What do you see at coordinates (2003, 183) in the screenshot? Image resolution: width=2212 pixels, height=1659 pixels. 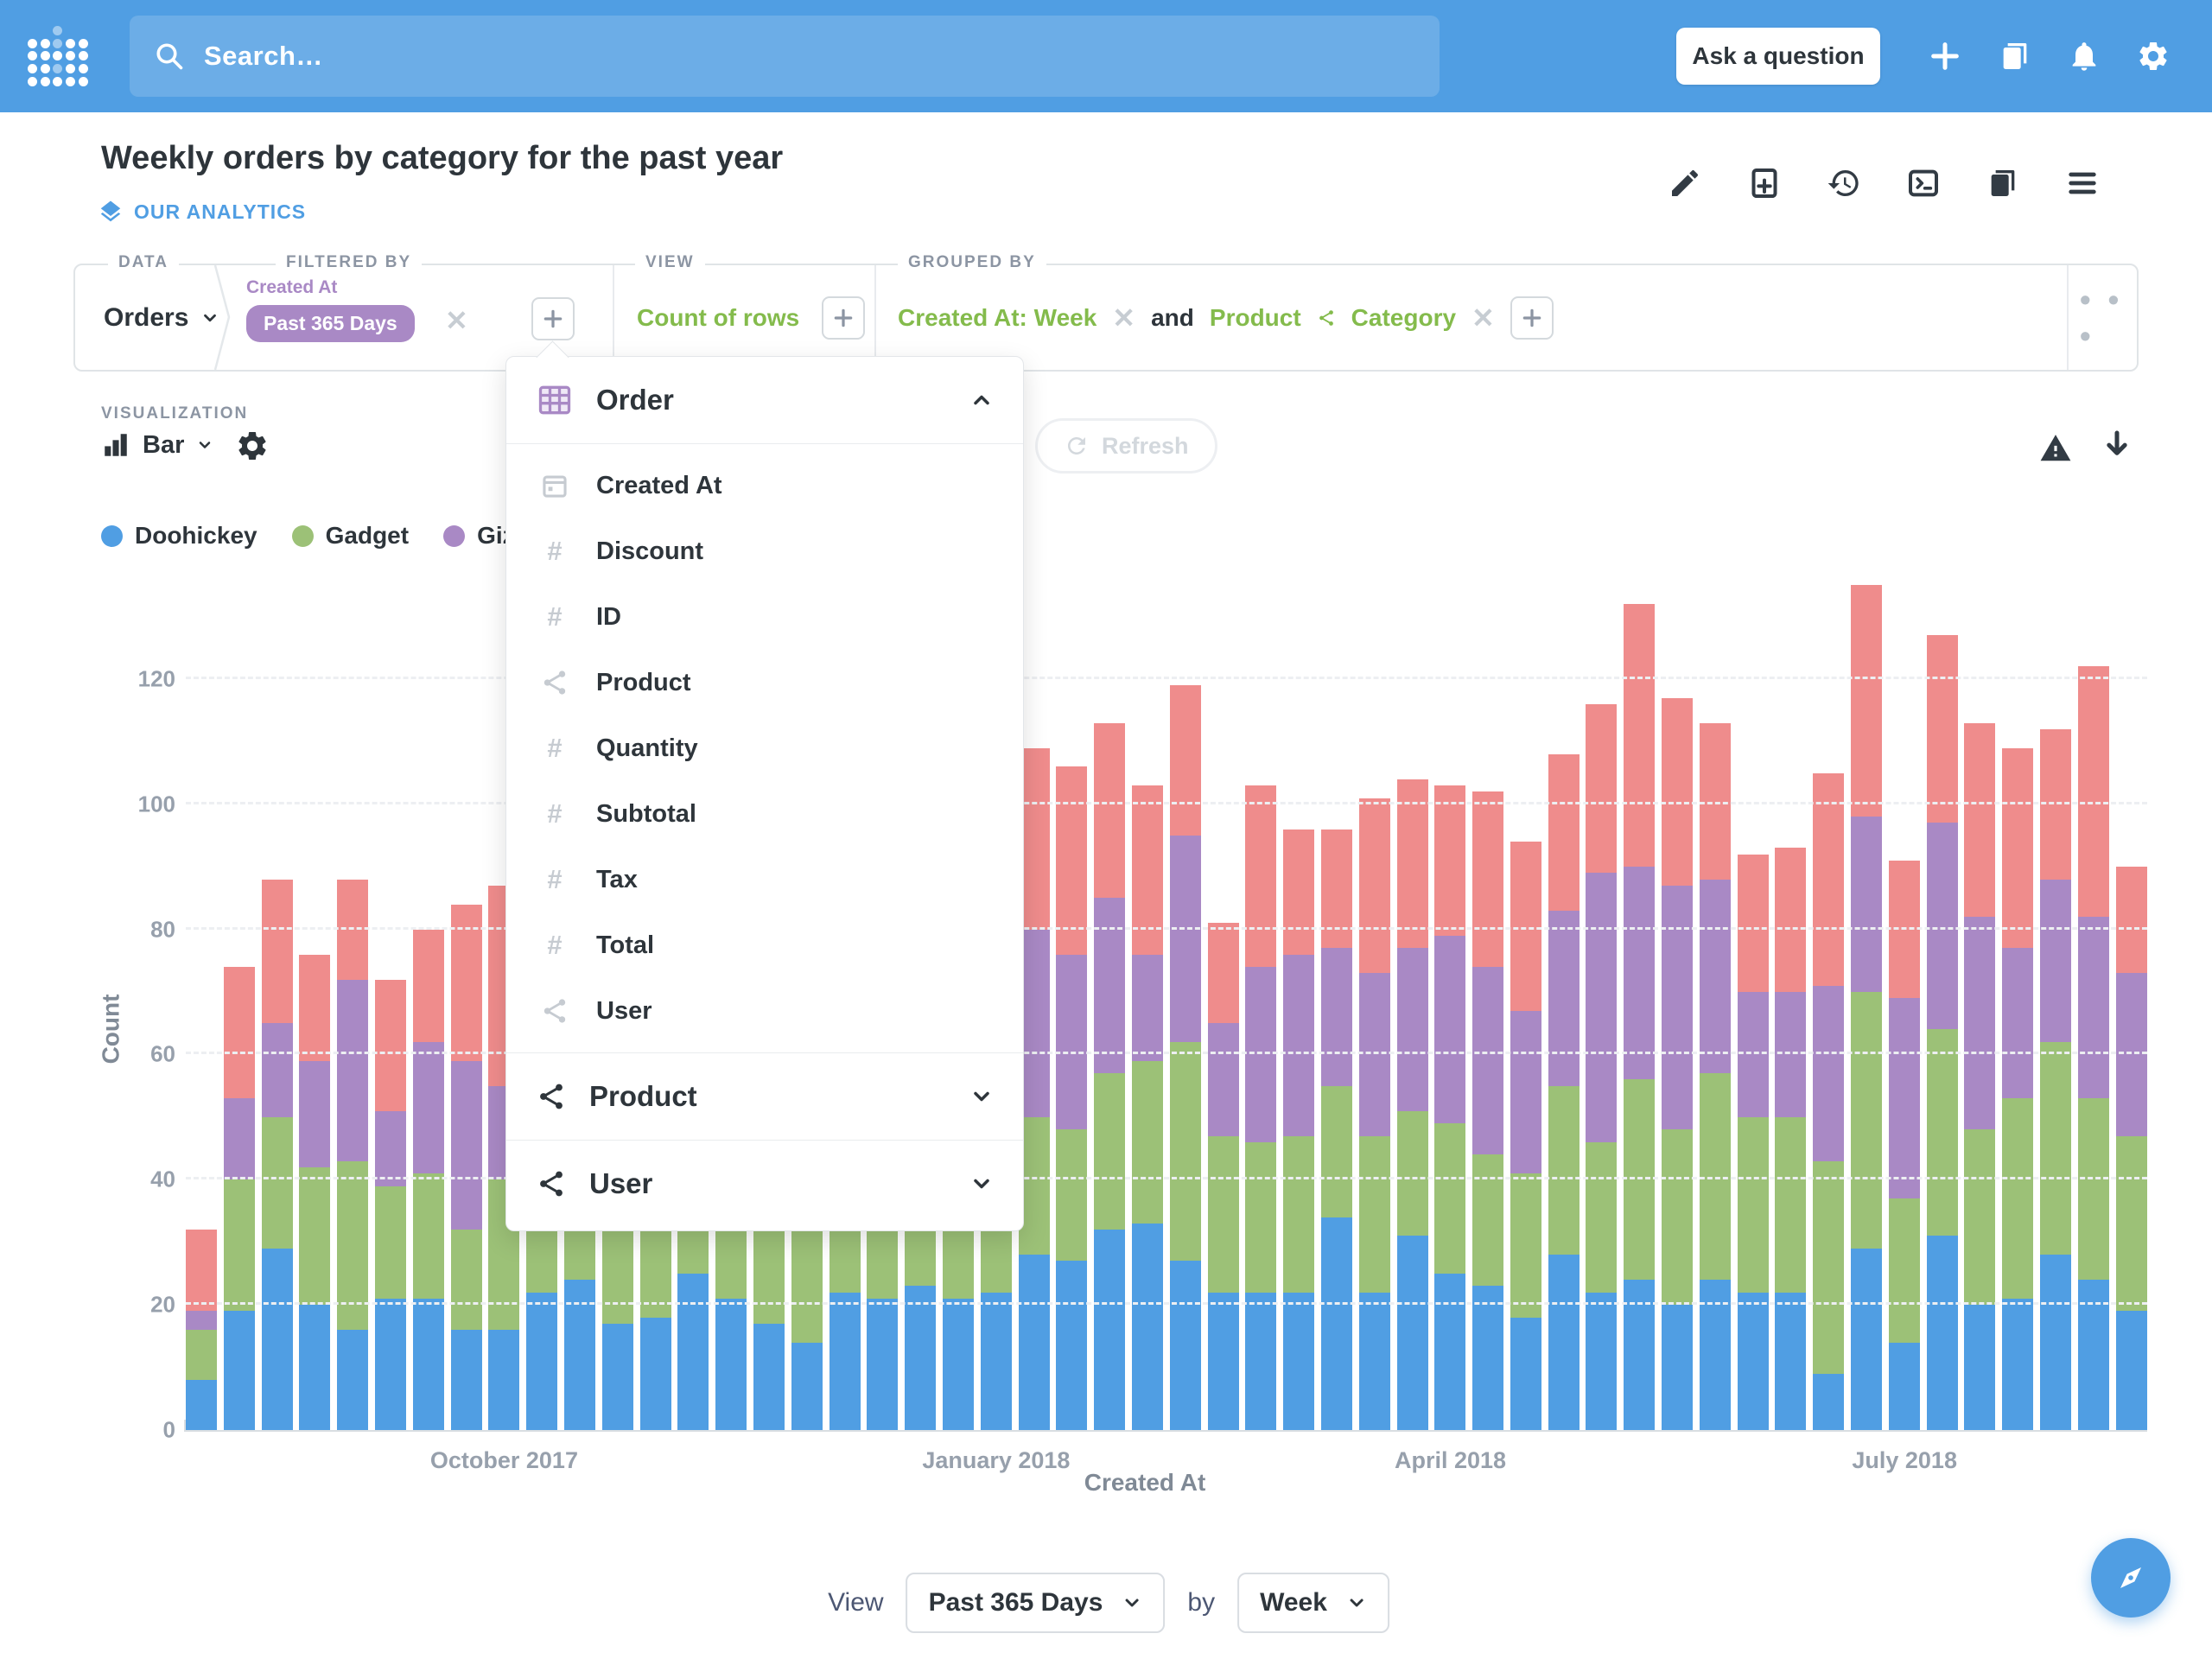 I see `move-to-collection-icon` at bounding box center [2003, 183].